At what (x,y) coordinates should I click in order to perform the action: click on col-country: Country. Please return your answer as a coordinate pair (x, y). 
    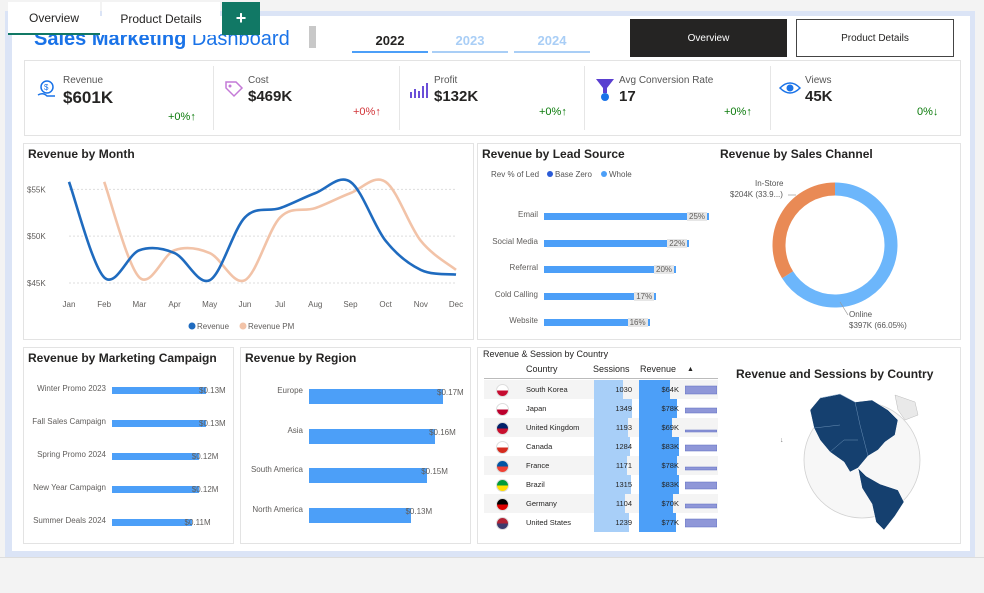
    Looking at the image, I should click on (542, 369).